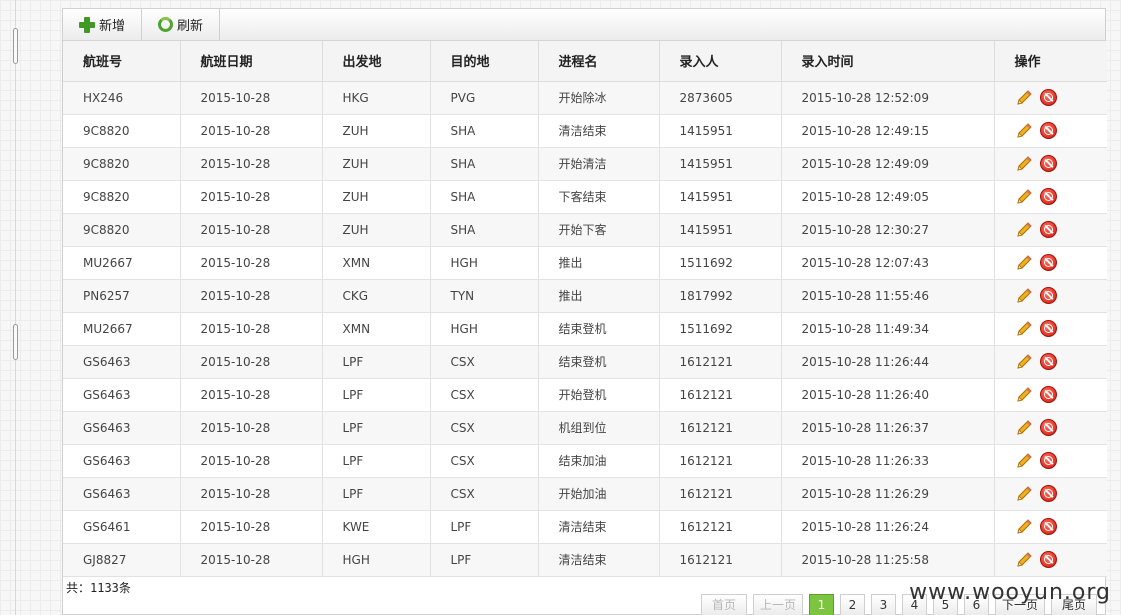 Image resolution: width=1121 pixels, height=615 pixels. Describe the element at coordinates (599, 362) in the screenshot. I see `process-cell: 结束登机` at that location.